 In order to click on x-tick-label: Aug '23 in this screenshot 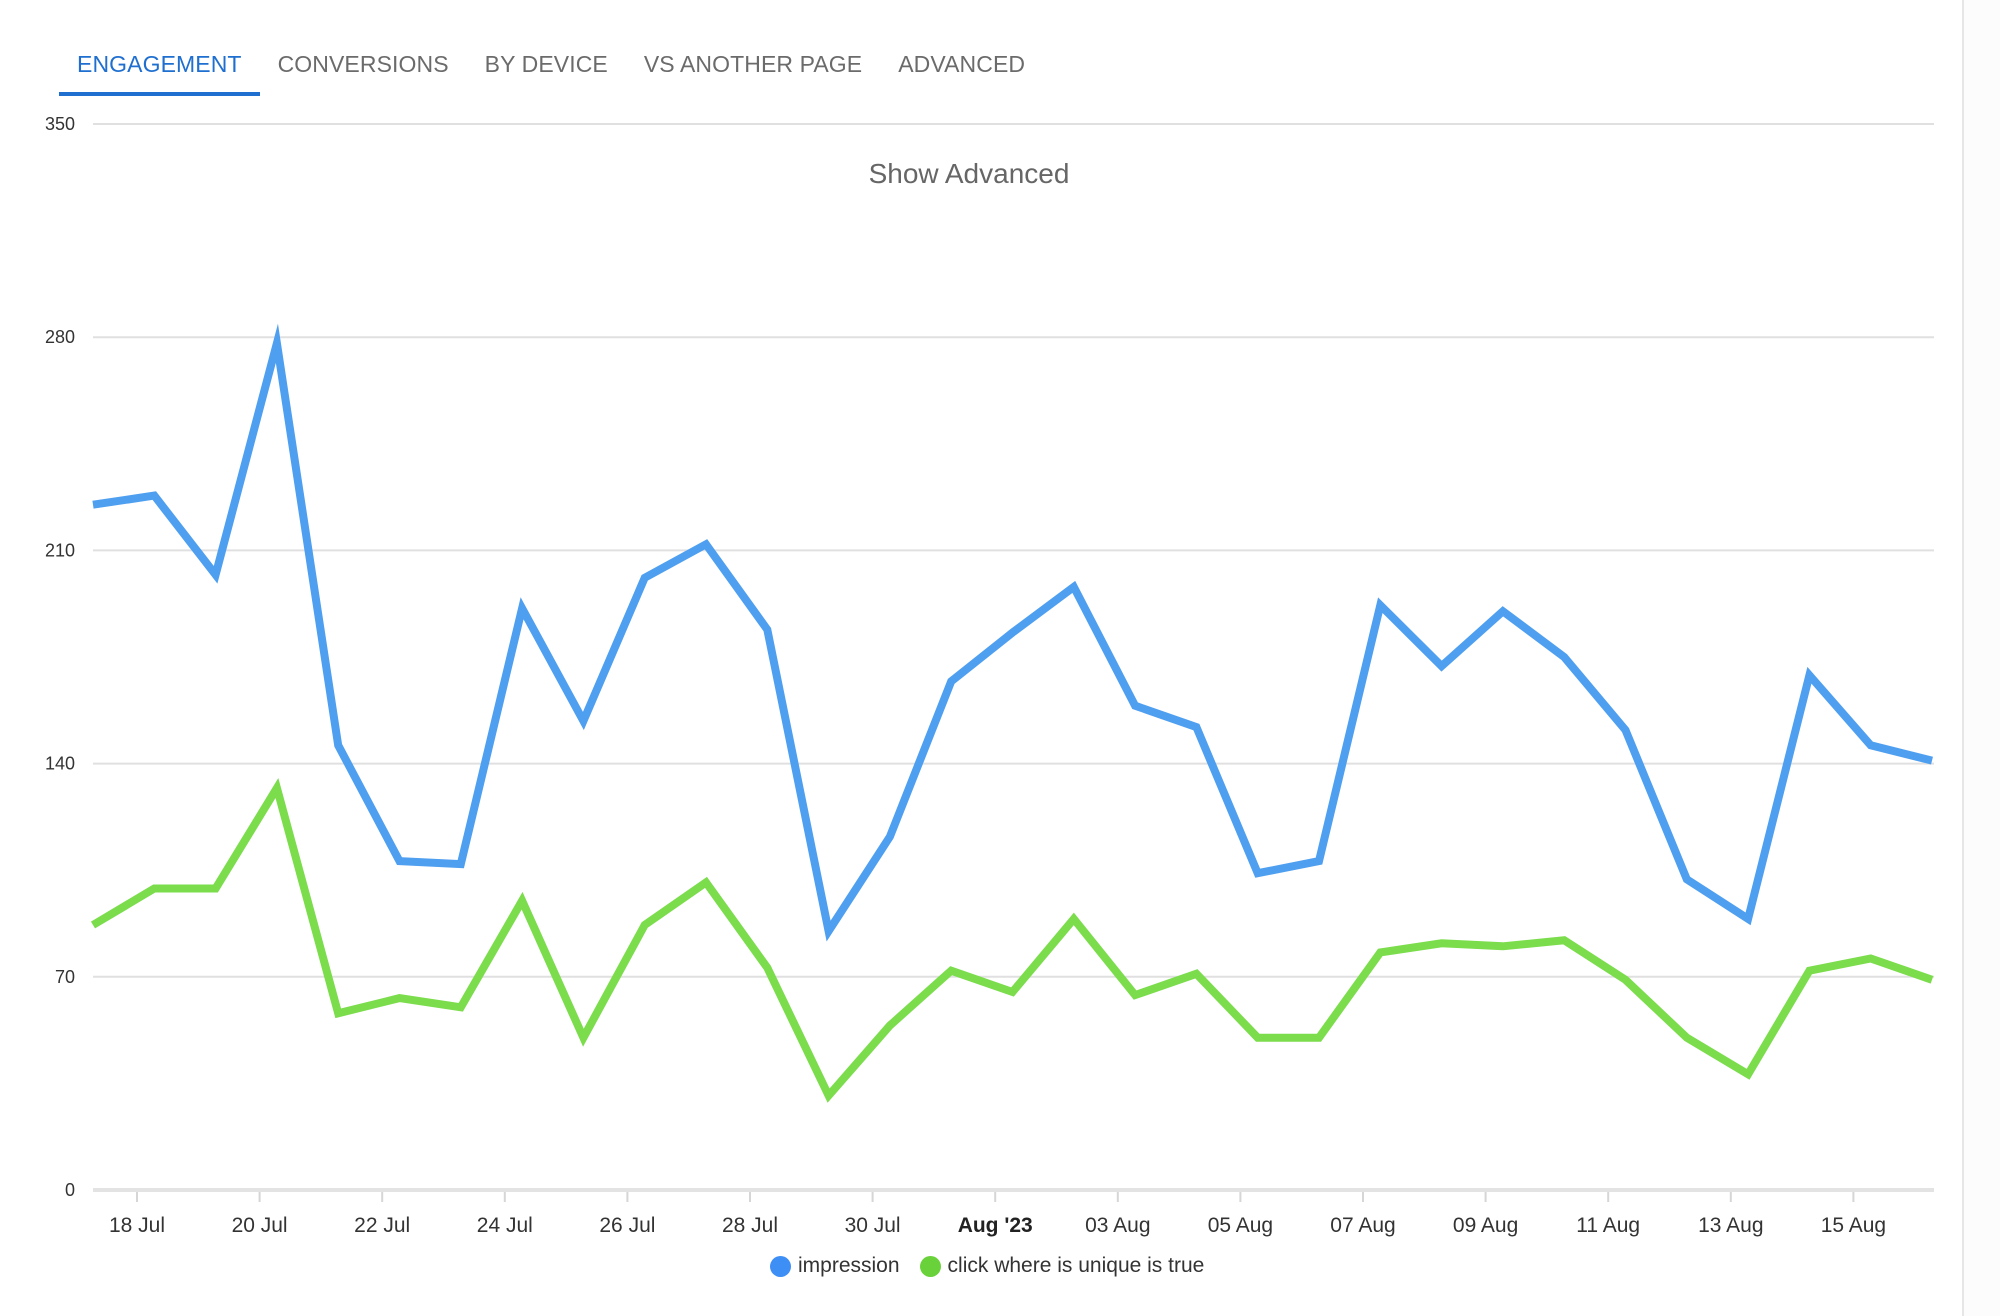, I will do `click(995, 1225)`.